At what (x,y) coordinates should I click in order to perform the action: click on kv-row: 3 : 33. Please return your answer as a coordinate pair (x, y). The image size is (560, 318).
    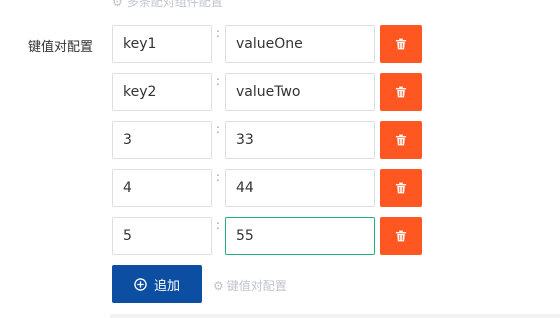
    Looking at the image, I should click on (272, 140).